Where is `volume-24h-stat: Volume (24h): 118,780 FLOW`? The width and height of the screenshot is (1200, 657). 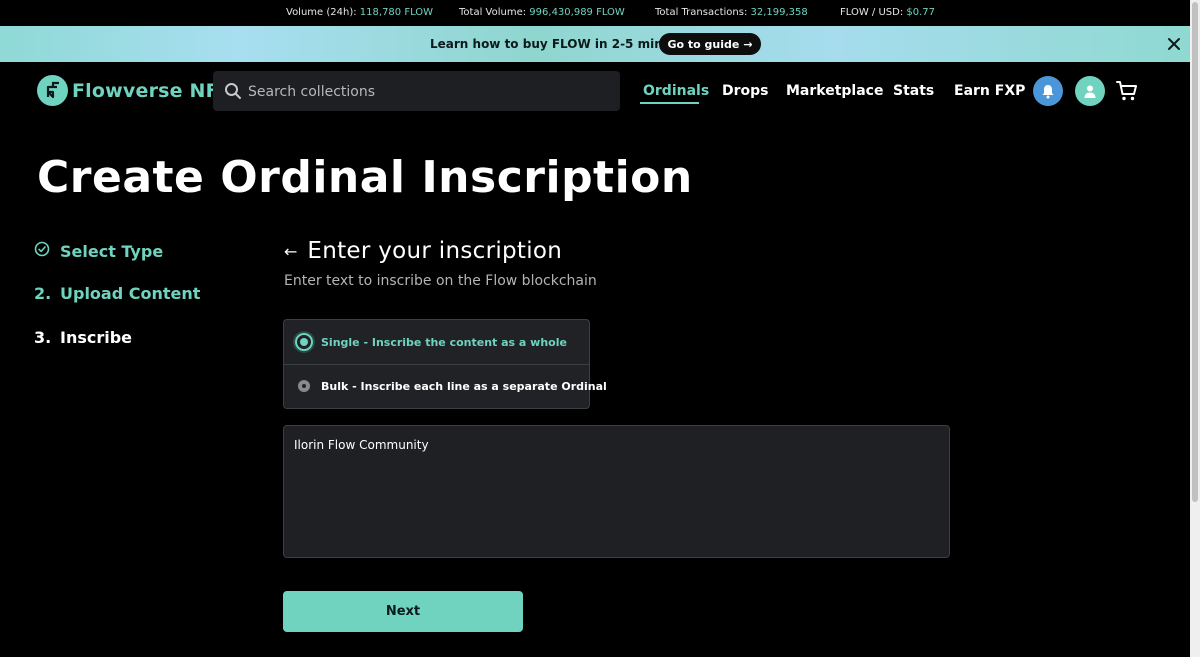
volume-24h-stat: Volume (24h): 118,780 FLOW is located at coordinates (359, 12).